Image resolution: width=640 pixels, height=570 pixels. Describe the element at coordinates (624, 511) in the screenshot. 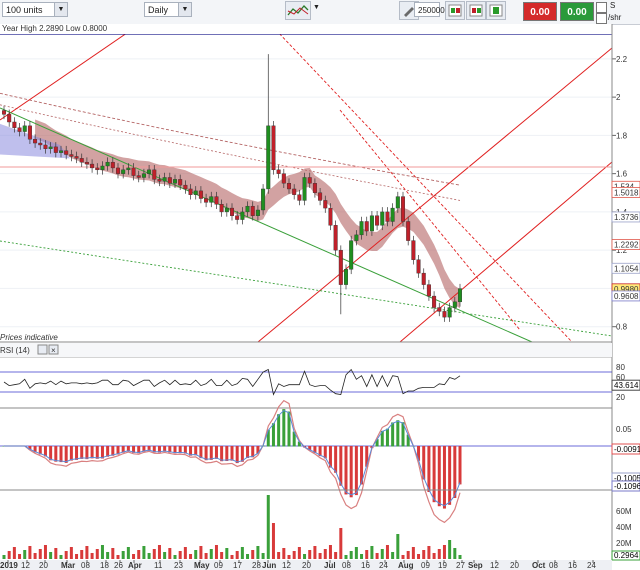

I see `volume-tick-label: 60M` at that location.